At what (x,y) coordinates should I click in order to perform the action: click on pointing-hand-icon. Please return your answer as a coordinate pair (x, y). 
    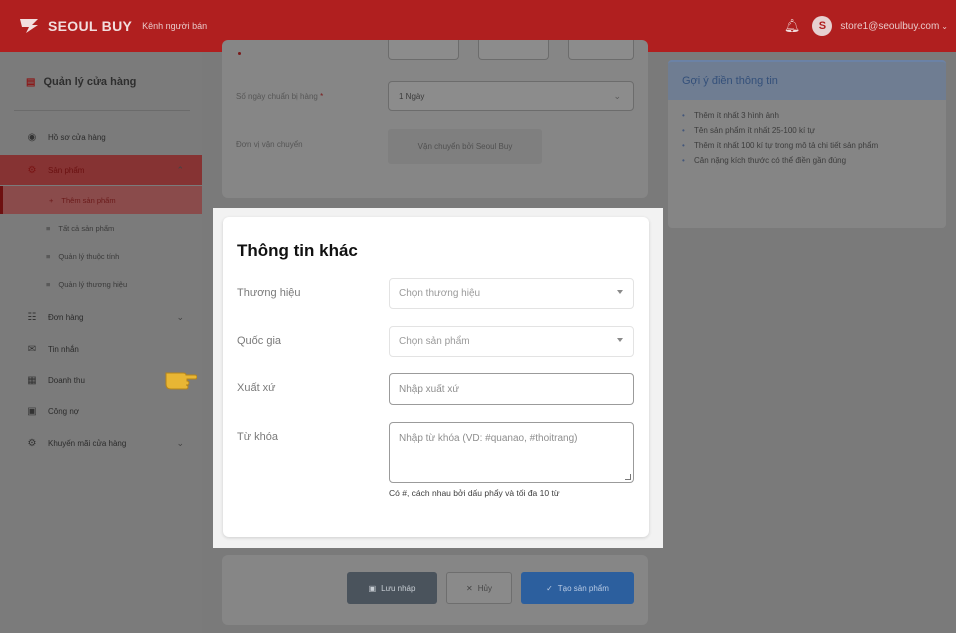
    Looking at the image, I should click on (181, 381).